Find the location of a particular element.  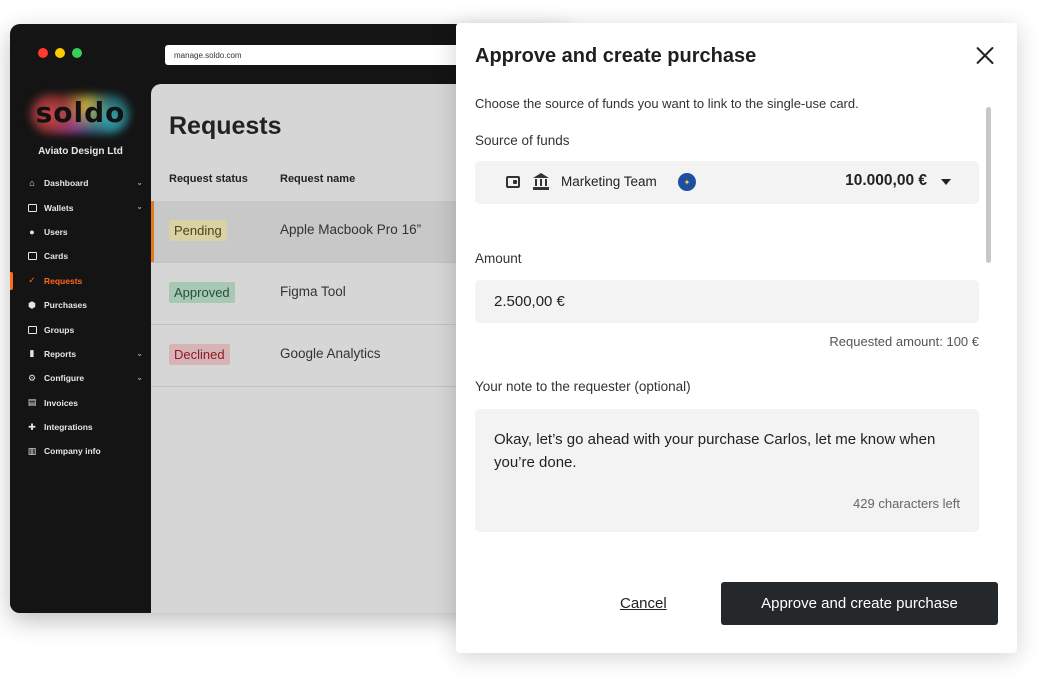

source-of-funds-label: Source of funds is located at coordinates (522, 140).